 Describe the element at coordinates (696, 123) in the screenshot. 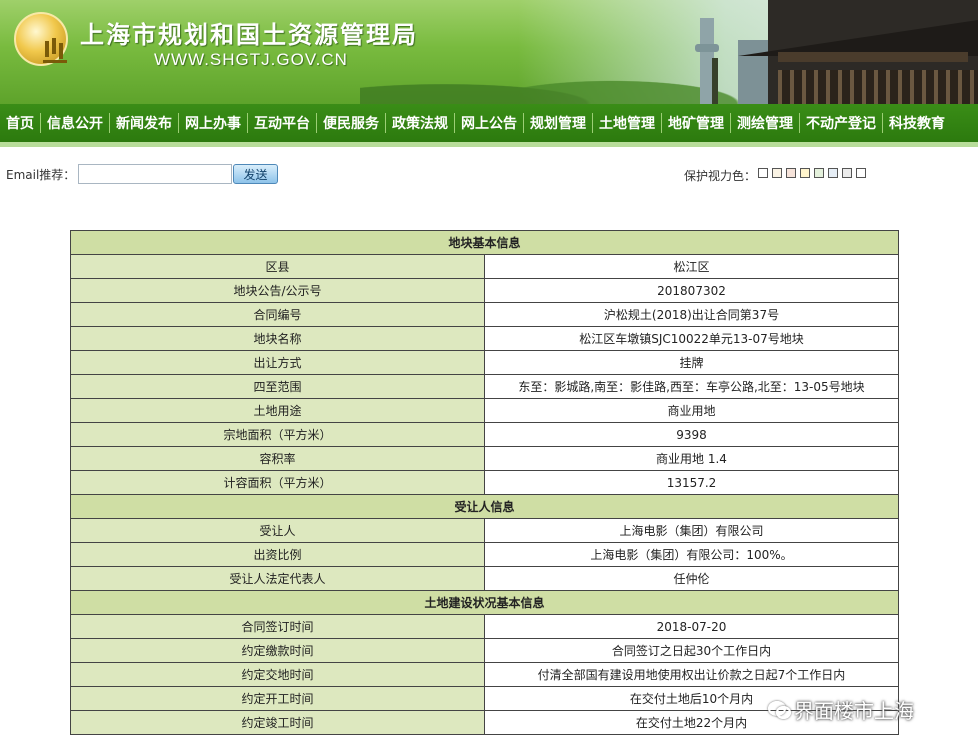

I see `nav-item: 地矿管理` at that location.